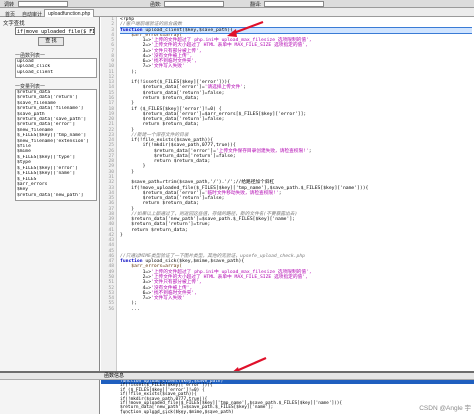 The image size is (474, 414). What do you see at coordinates (171, 109) in the screenshot?
I see `code-token: if ($_FILES[$key]['error']!=0) {` at bounding box center [171, 109].